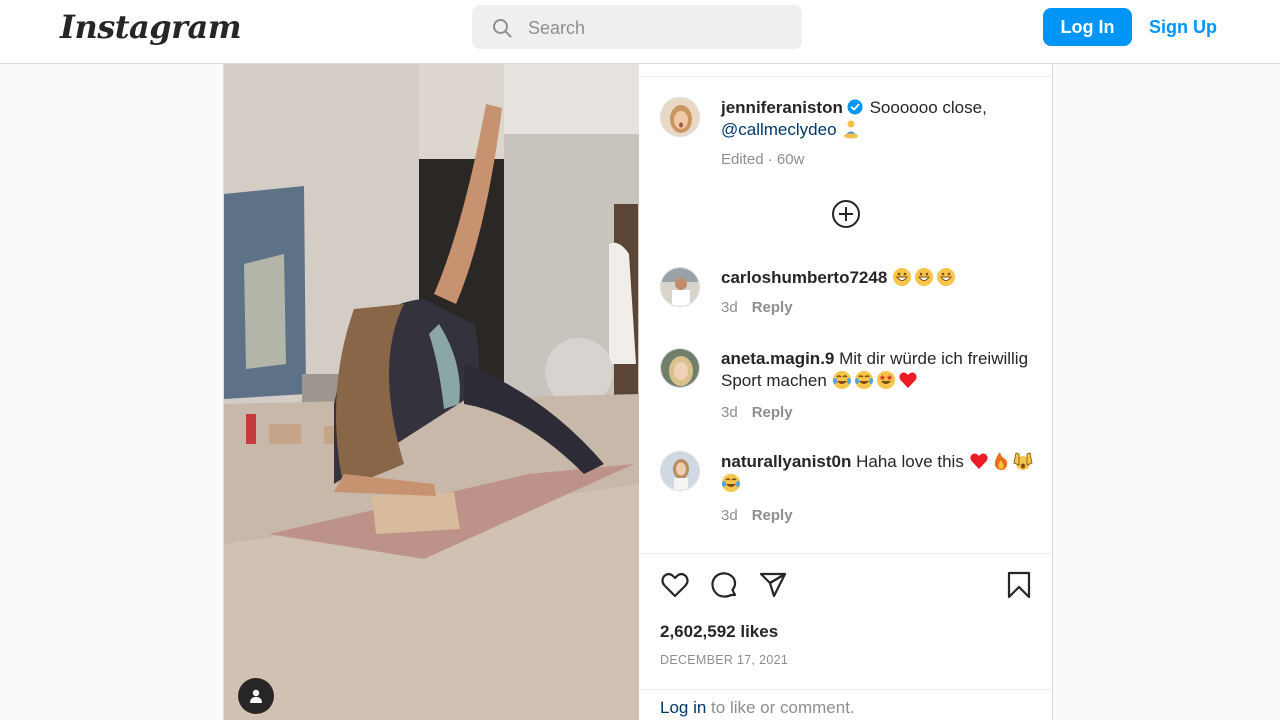  What do you see at coordinates (786, 461) in the screenshot?
I see `comment-username: naturallyanist0n` at bounding box center [786, 461].